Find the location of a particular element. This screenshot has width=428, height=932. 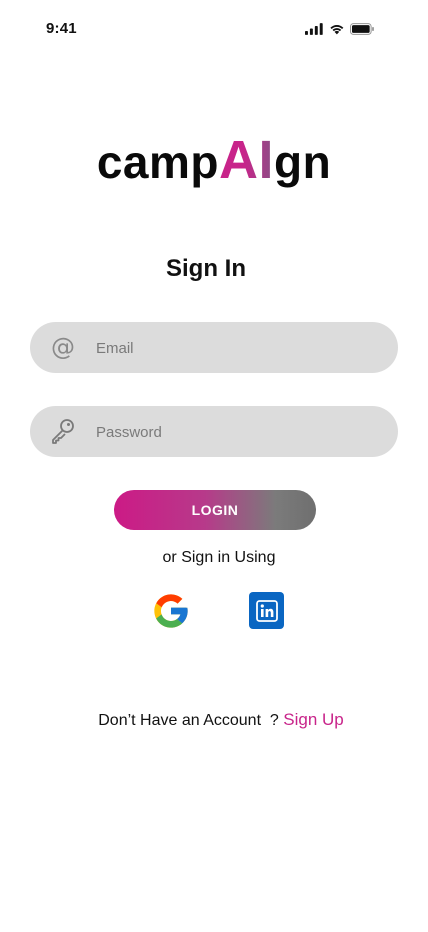

wifi-icon is located at coordinates (337, 30).